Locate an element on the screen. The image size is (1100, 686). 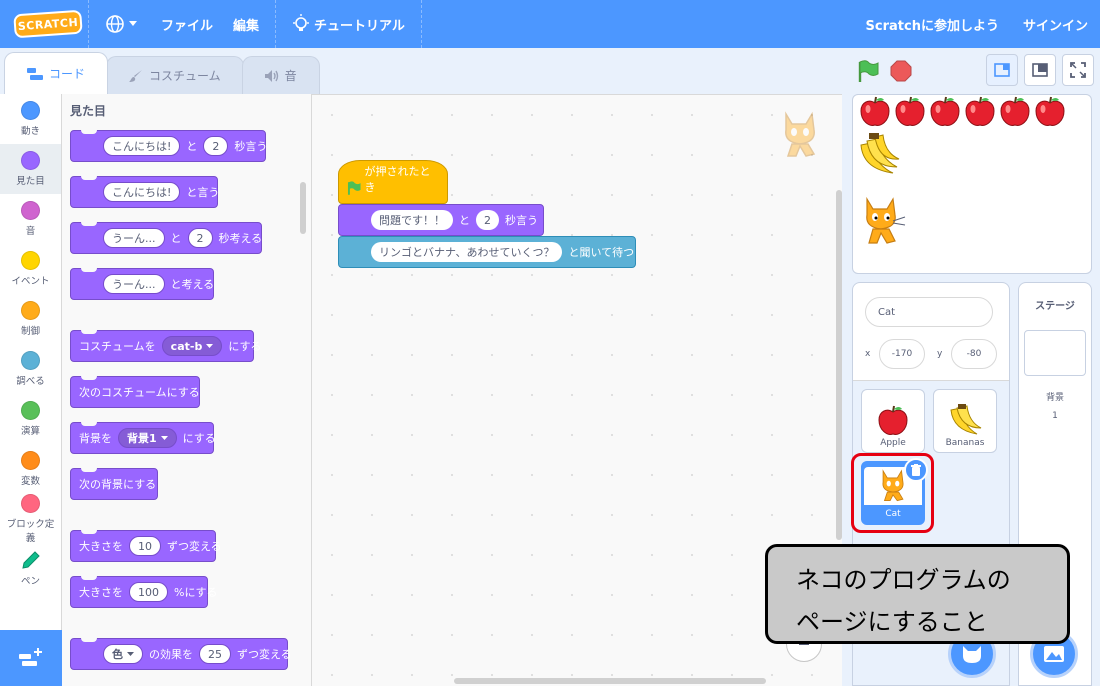
script-scrollbar-horizontal is located at coordinates (610, 681).